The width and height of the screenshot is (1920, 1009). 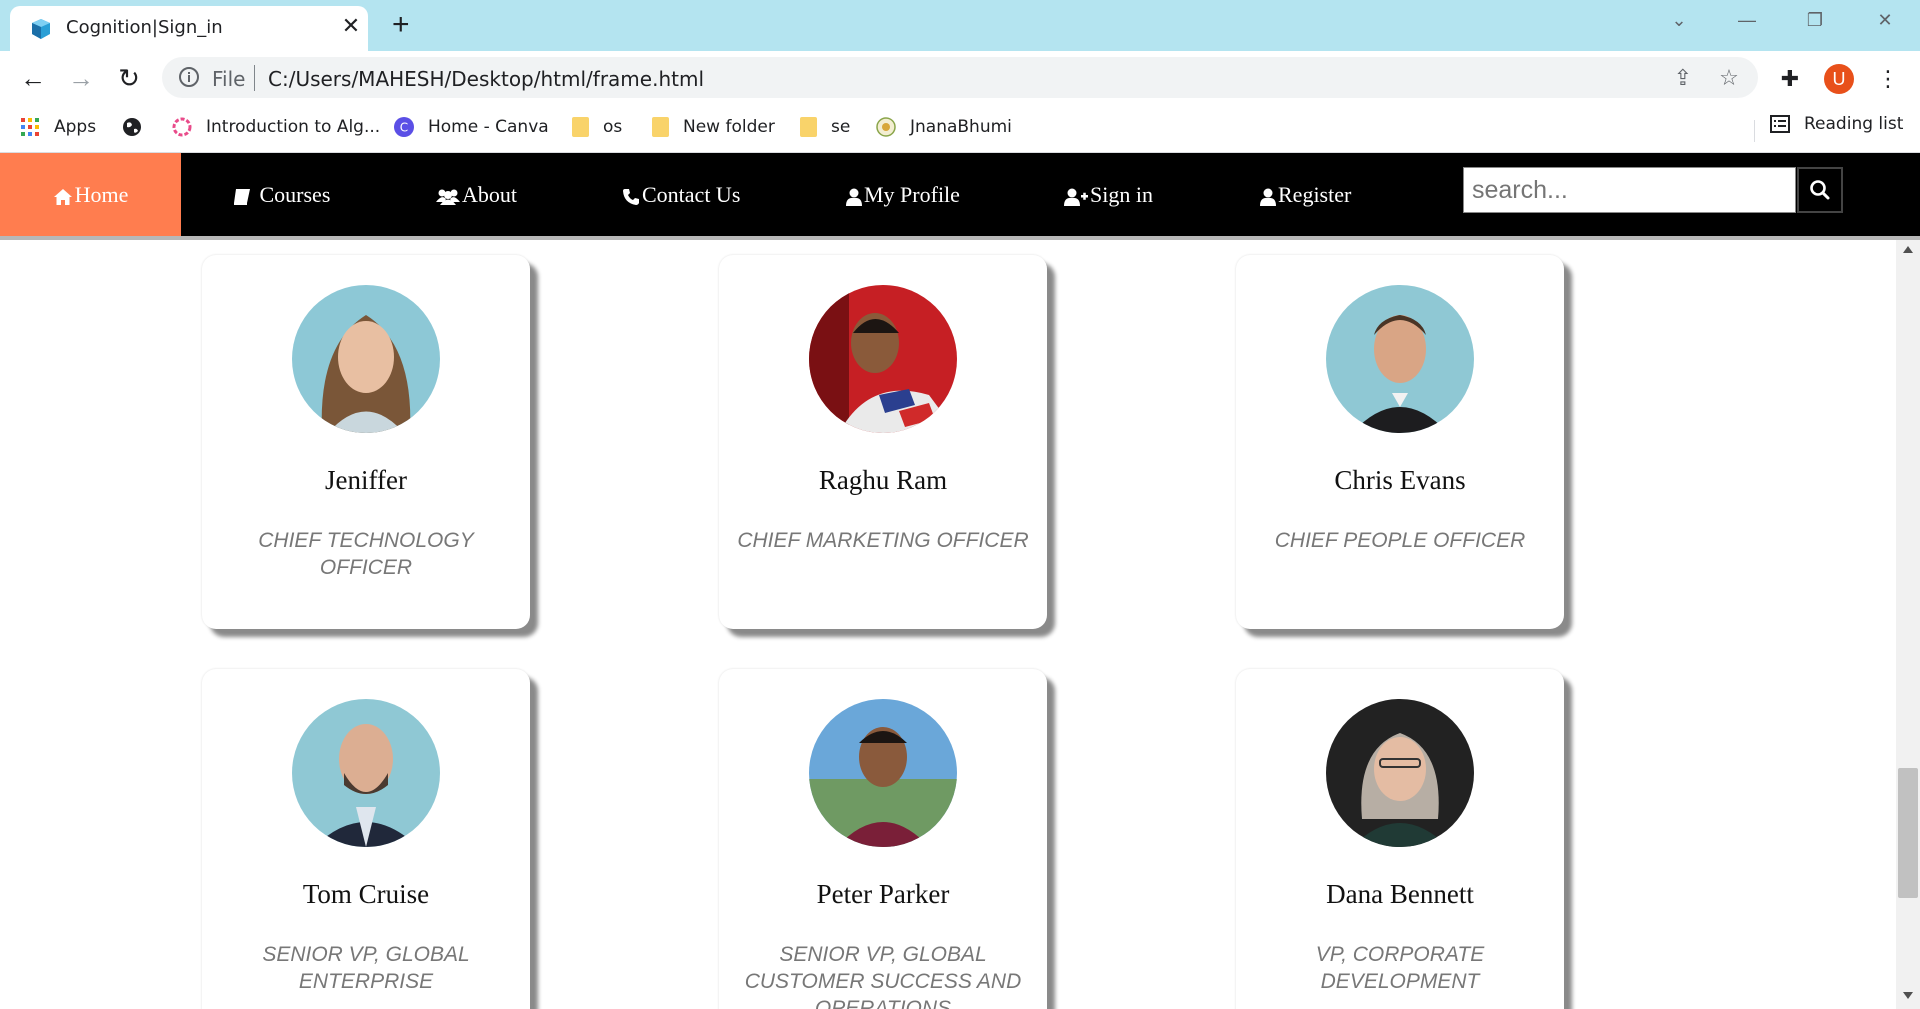 I want to click on reading-list-button: Reading list, so click(x=1836, y=124).